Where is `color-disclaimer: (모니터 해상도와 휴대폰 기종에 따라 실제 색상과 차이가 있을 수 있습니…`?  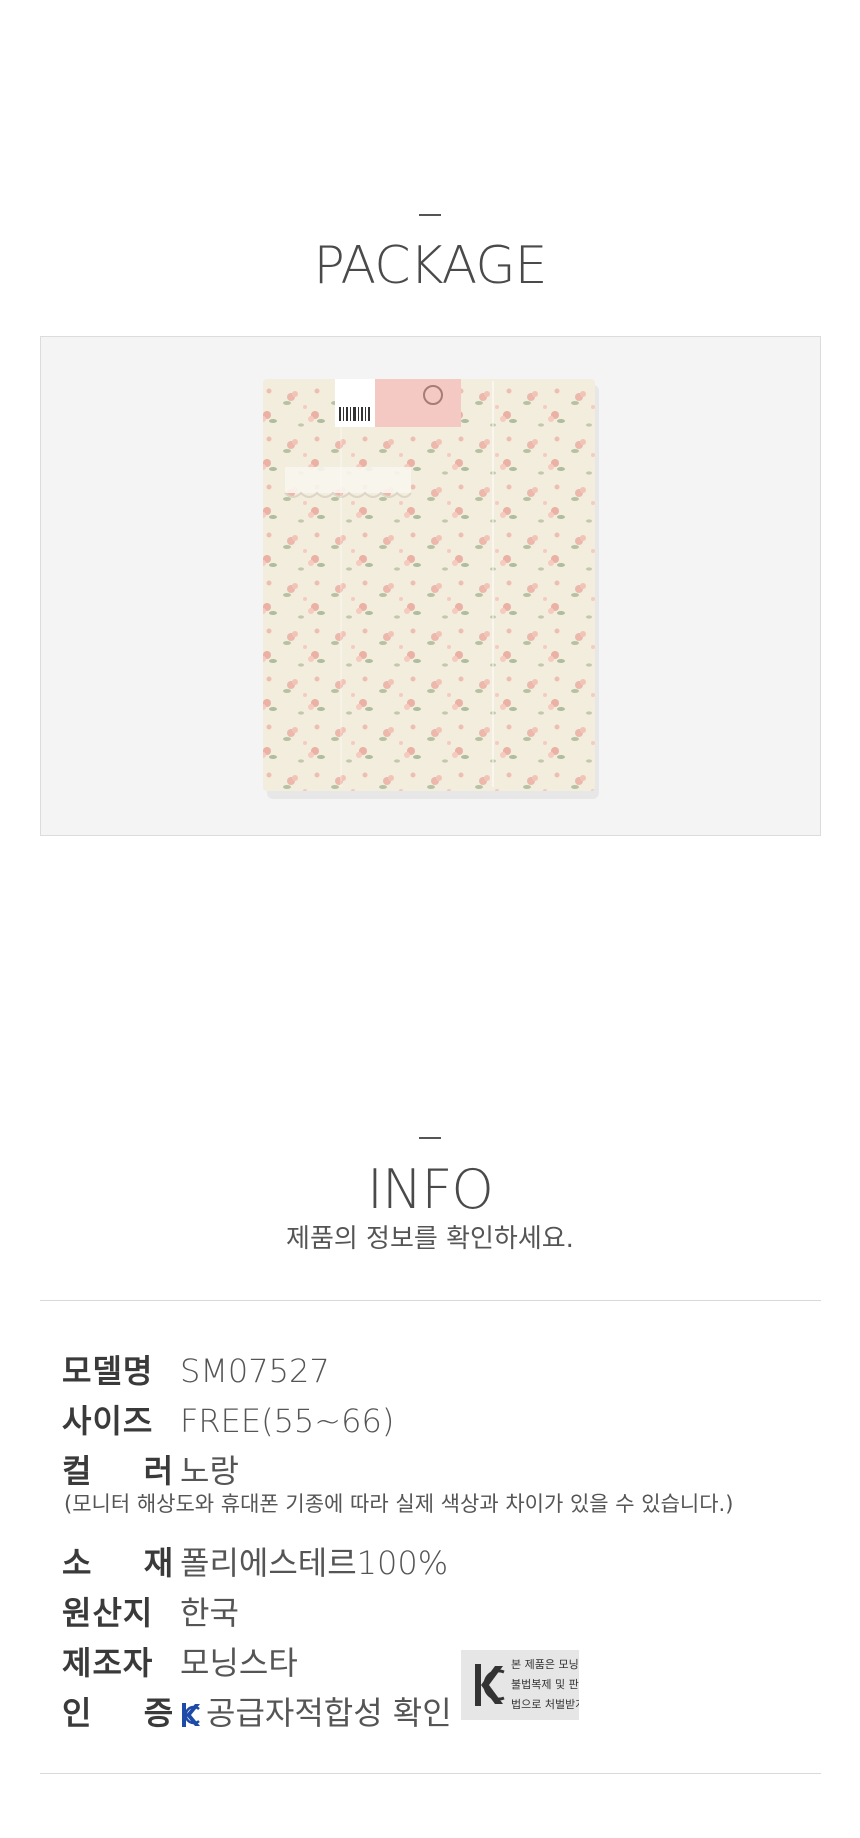
color-disclaimer: (모니터 해상도와 휴대폰 기종에 따라 실제 색상과 차이가 있을 수 있습니… is located at coordinates (399, 1504).